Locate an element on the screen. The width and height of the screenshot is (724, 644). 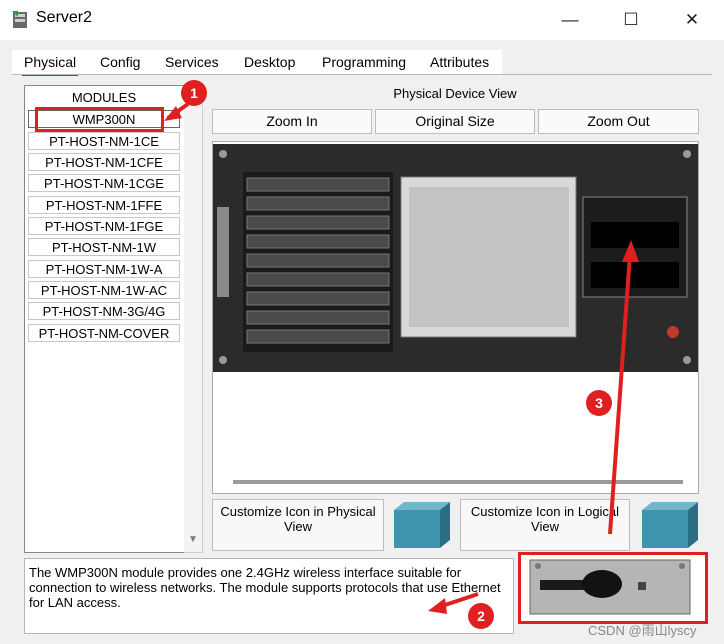
watermark: CSDN @雨山lyscy is located at coordinates (642, 630).